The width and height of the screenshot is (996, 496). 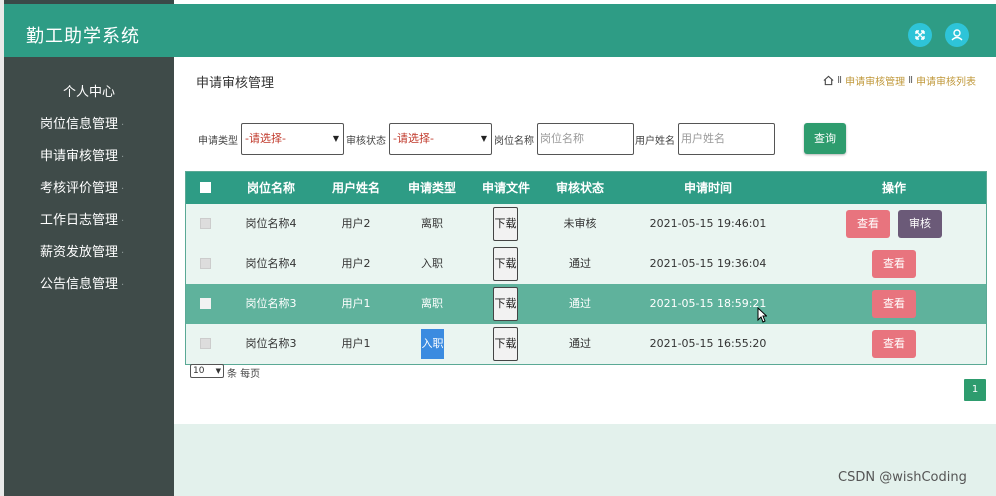 What do you see at coordinates (585, 139) in the screenshot?
I see `post-name-input: 岗位名称` at bounding box center [585, 139].